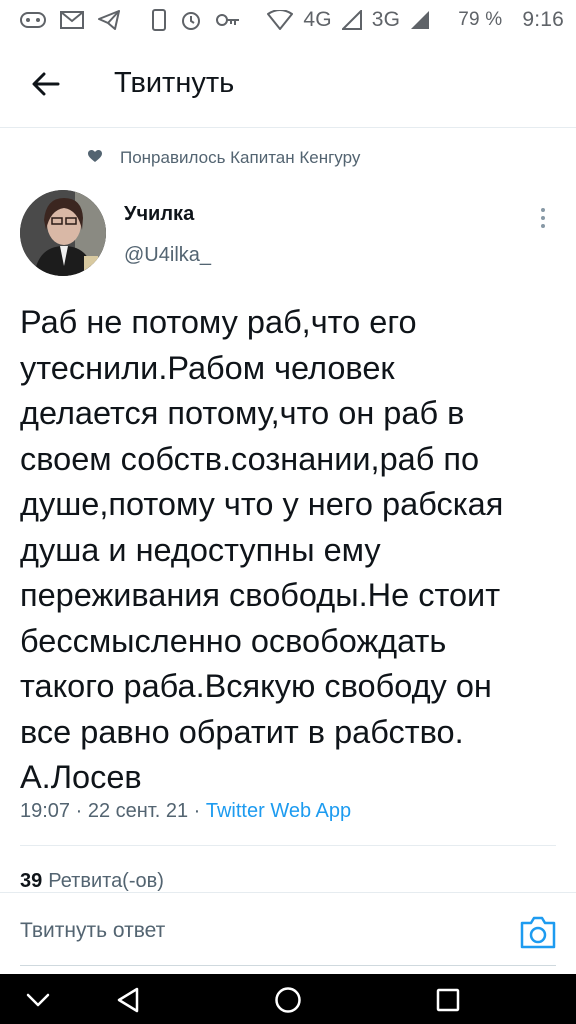  Describe the element at coordinates (33, 20) in the screenshot. I see `gamepad-icon` at that location.